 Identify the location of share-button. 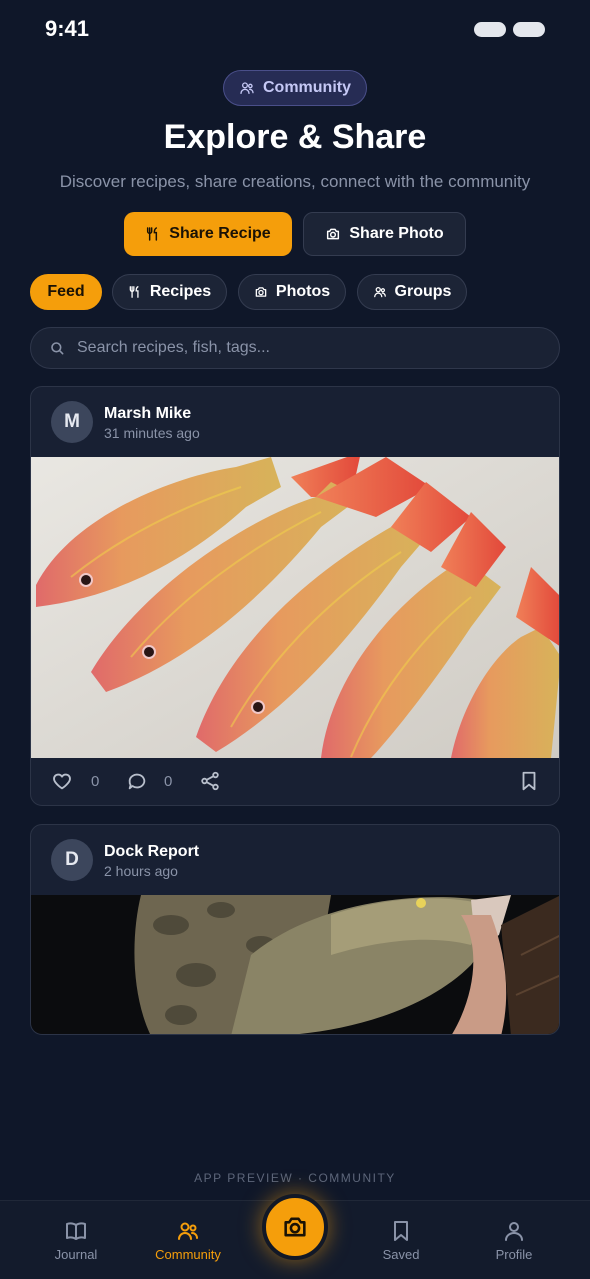
(210, 781).